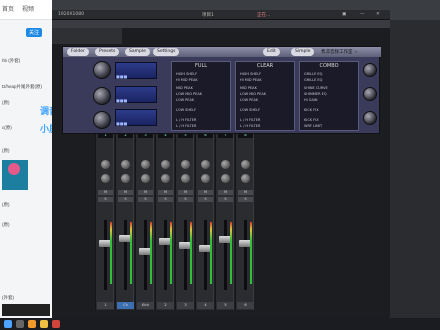 The width and height of the screenshot is (440, 330). What do you see at coordinates (137, 52) in the screenshot?
I see `tab-sample: Sample` at bounding box center [137, 52].